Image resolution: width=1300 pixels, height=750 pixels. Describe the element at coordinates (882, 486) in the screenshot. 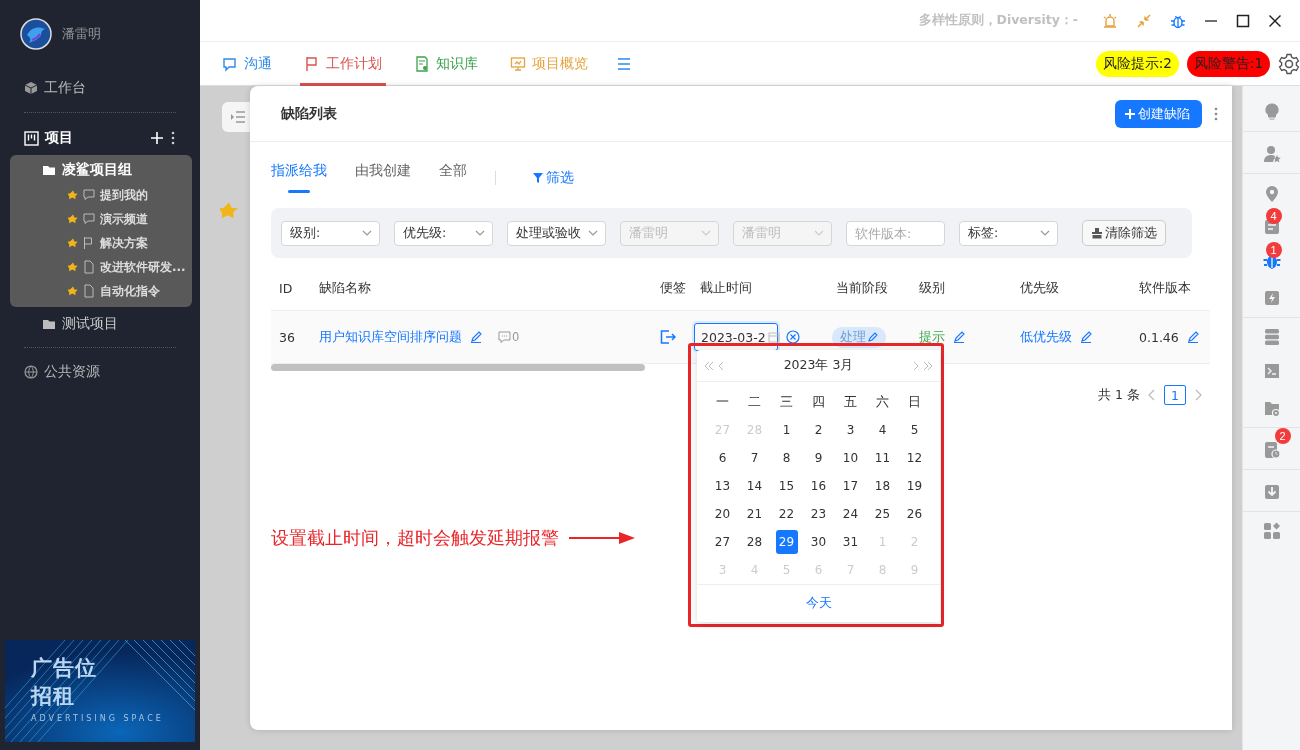

I see `day-cell: 18` at that location.